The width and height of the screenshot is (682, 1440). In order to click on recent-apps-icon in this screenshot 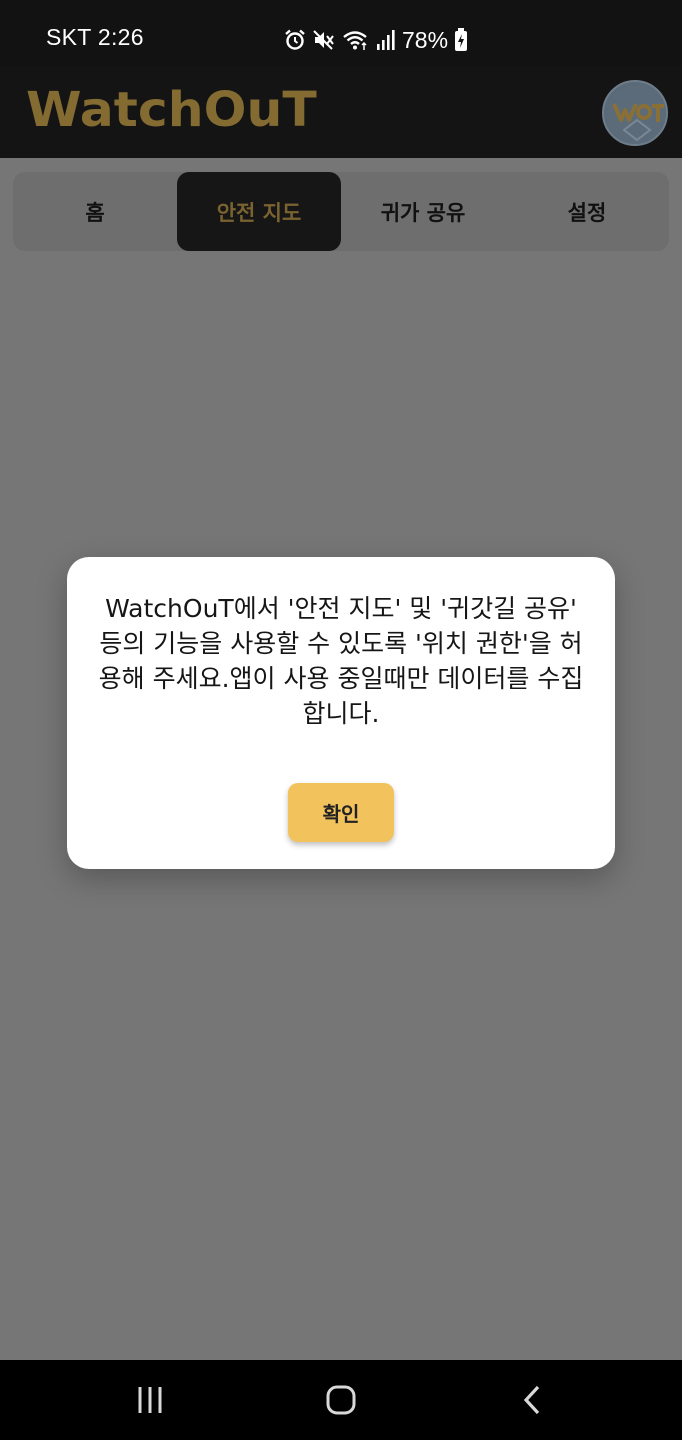, I will do `click(150, 1400)`.